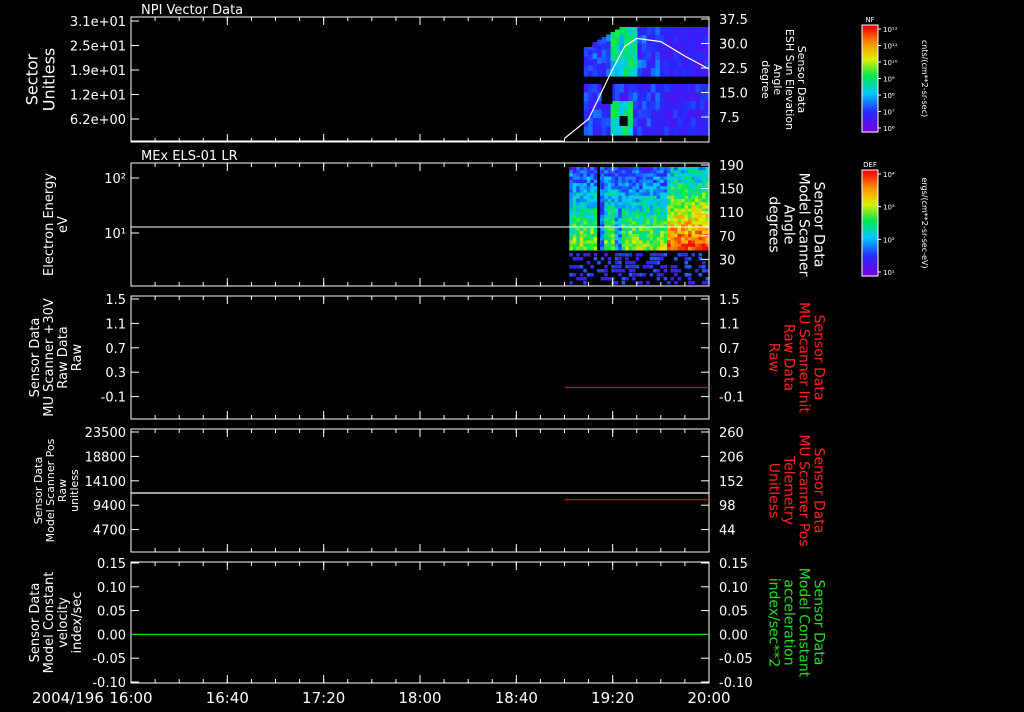 The height and width of the screenshot is (712, 1024). I want to click on y-right-label: Sensor Data, so click(819, 358).